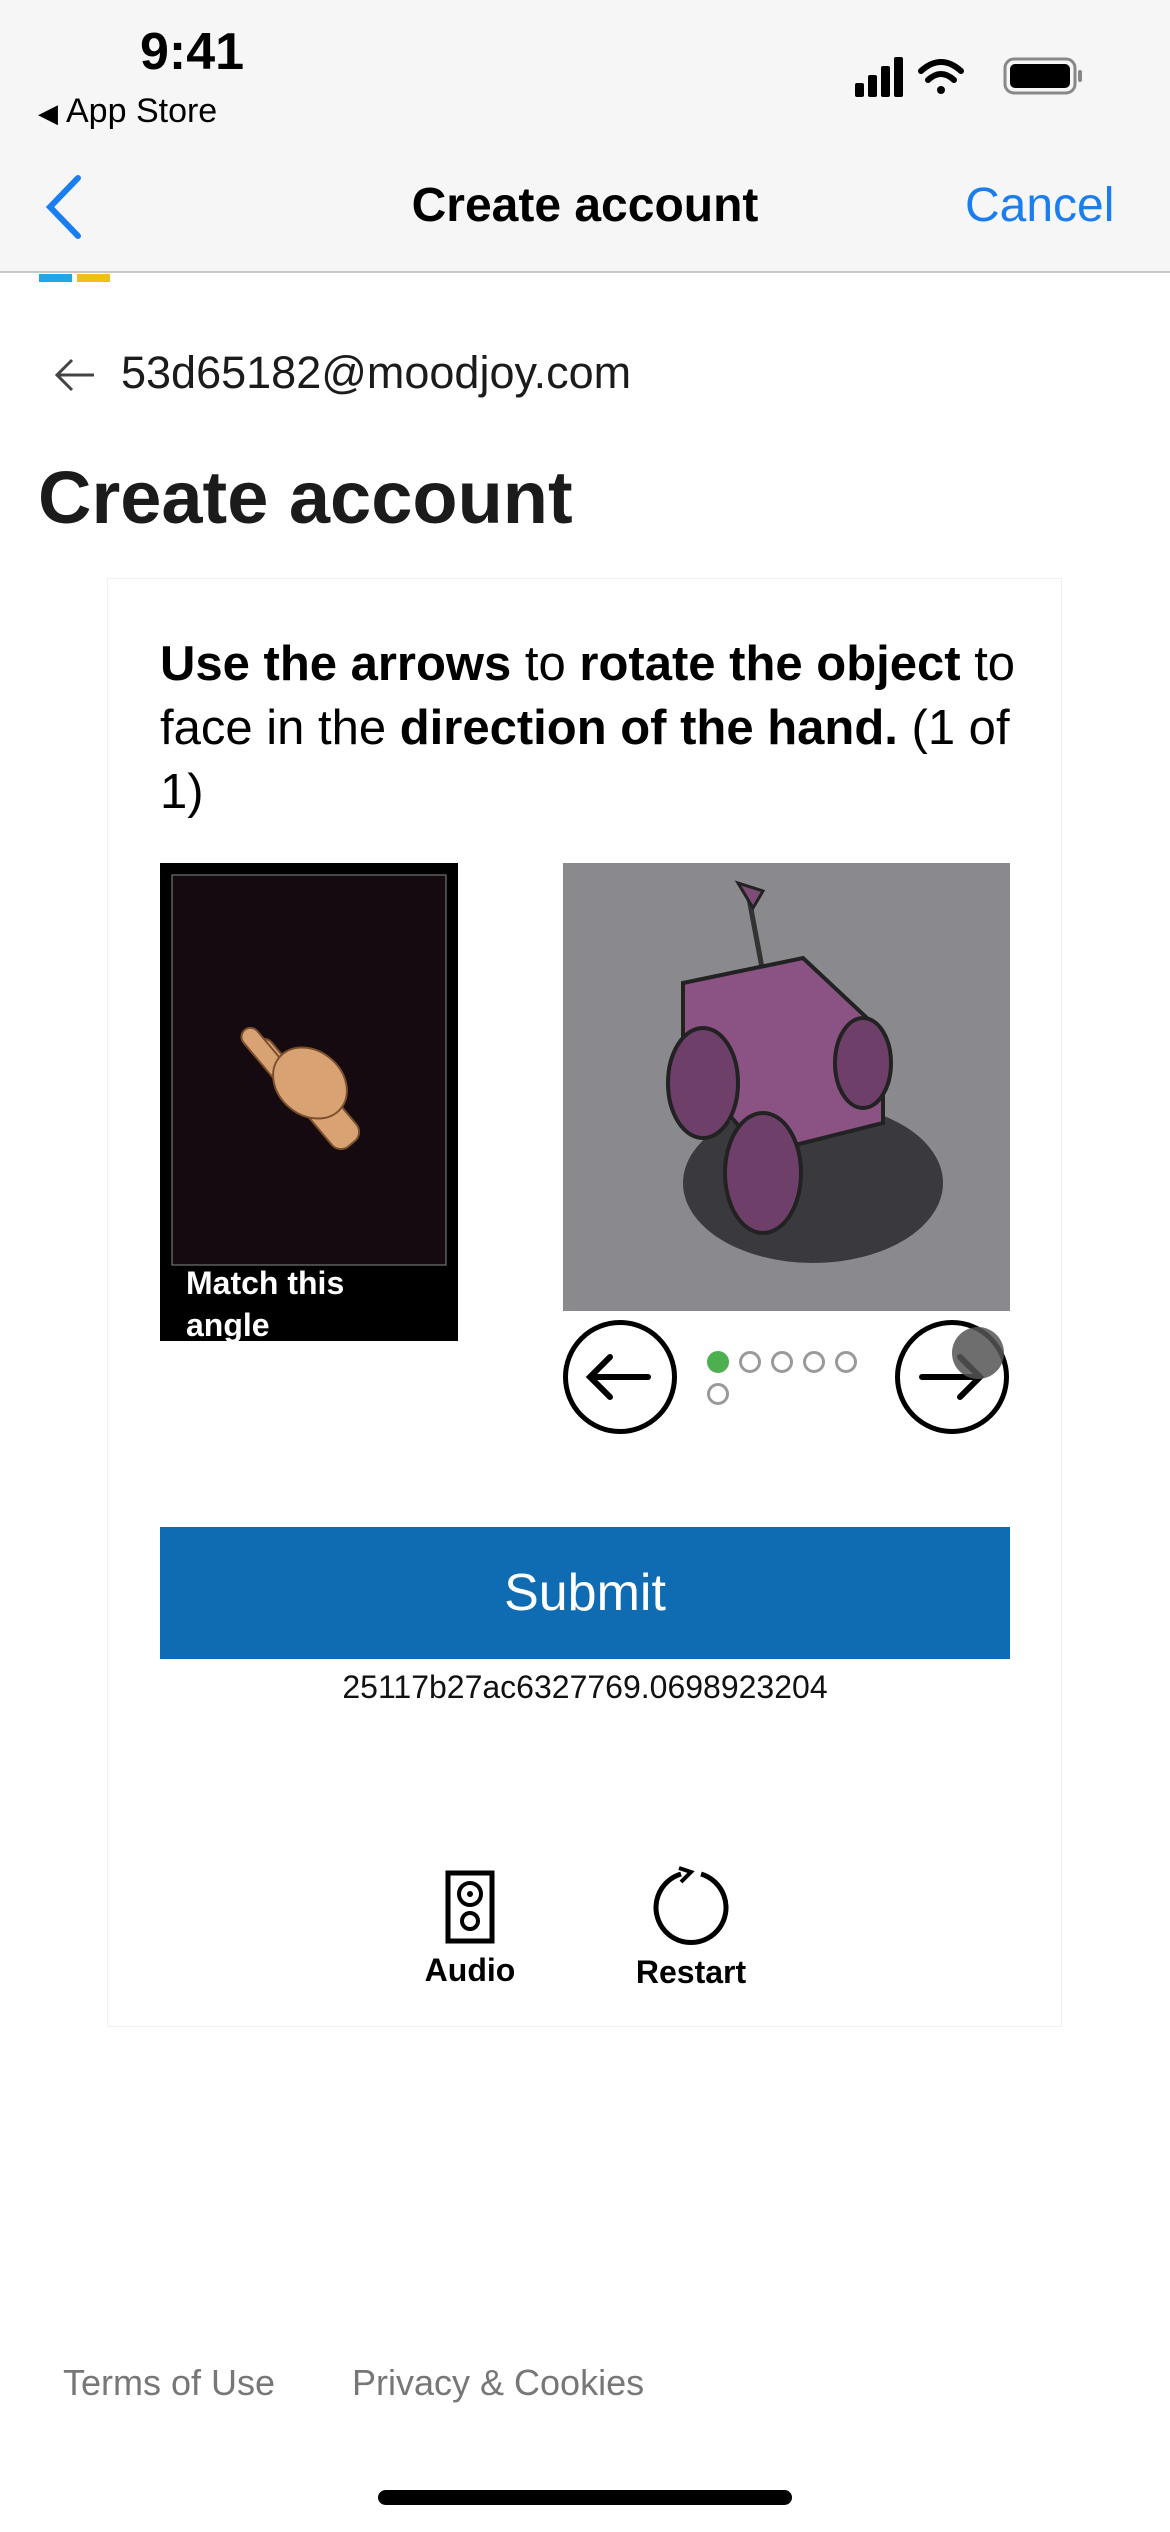 Image resolution: width=1170 pixels, height=2532 pixels. I want to click on battery-icon, so click(1042, 76).